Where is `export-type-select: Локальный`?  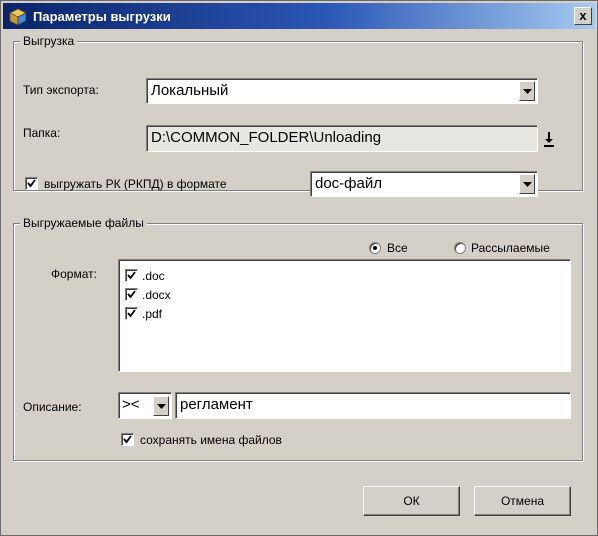 export-type-select: Локальный is located at coordinates (342, 91).